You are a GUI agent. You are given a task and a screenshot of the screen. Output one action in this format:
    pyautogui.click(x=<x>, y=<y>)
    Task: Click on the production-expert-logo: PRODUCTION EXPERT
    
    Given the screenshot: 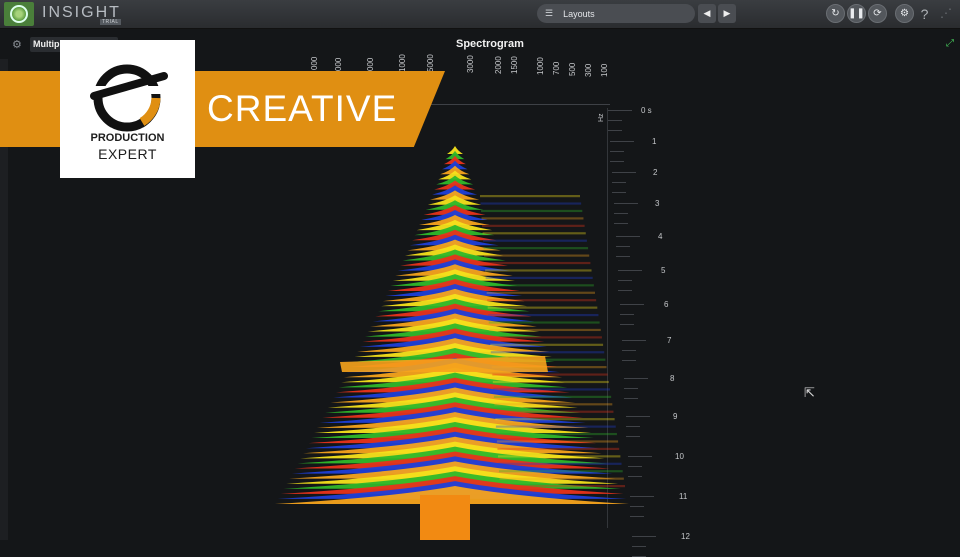 What is the action you would take?
    pyautogui.click(x=127, y=109)
    